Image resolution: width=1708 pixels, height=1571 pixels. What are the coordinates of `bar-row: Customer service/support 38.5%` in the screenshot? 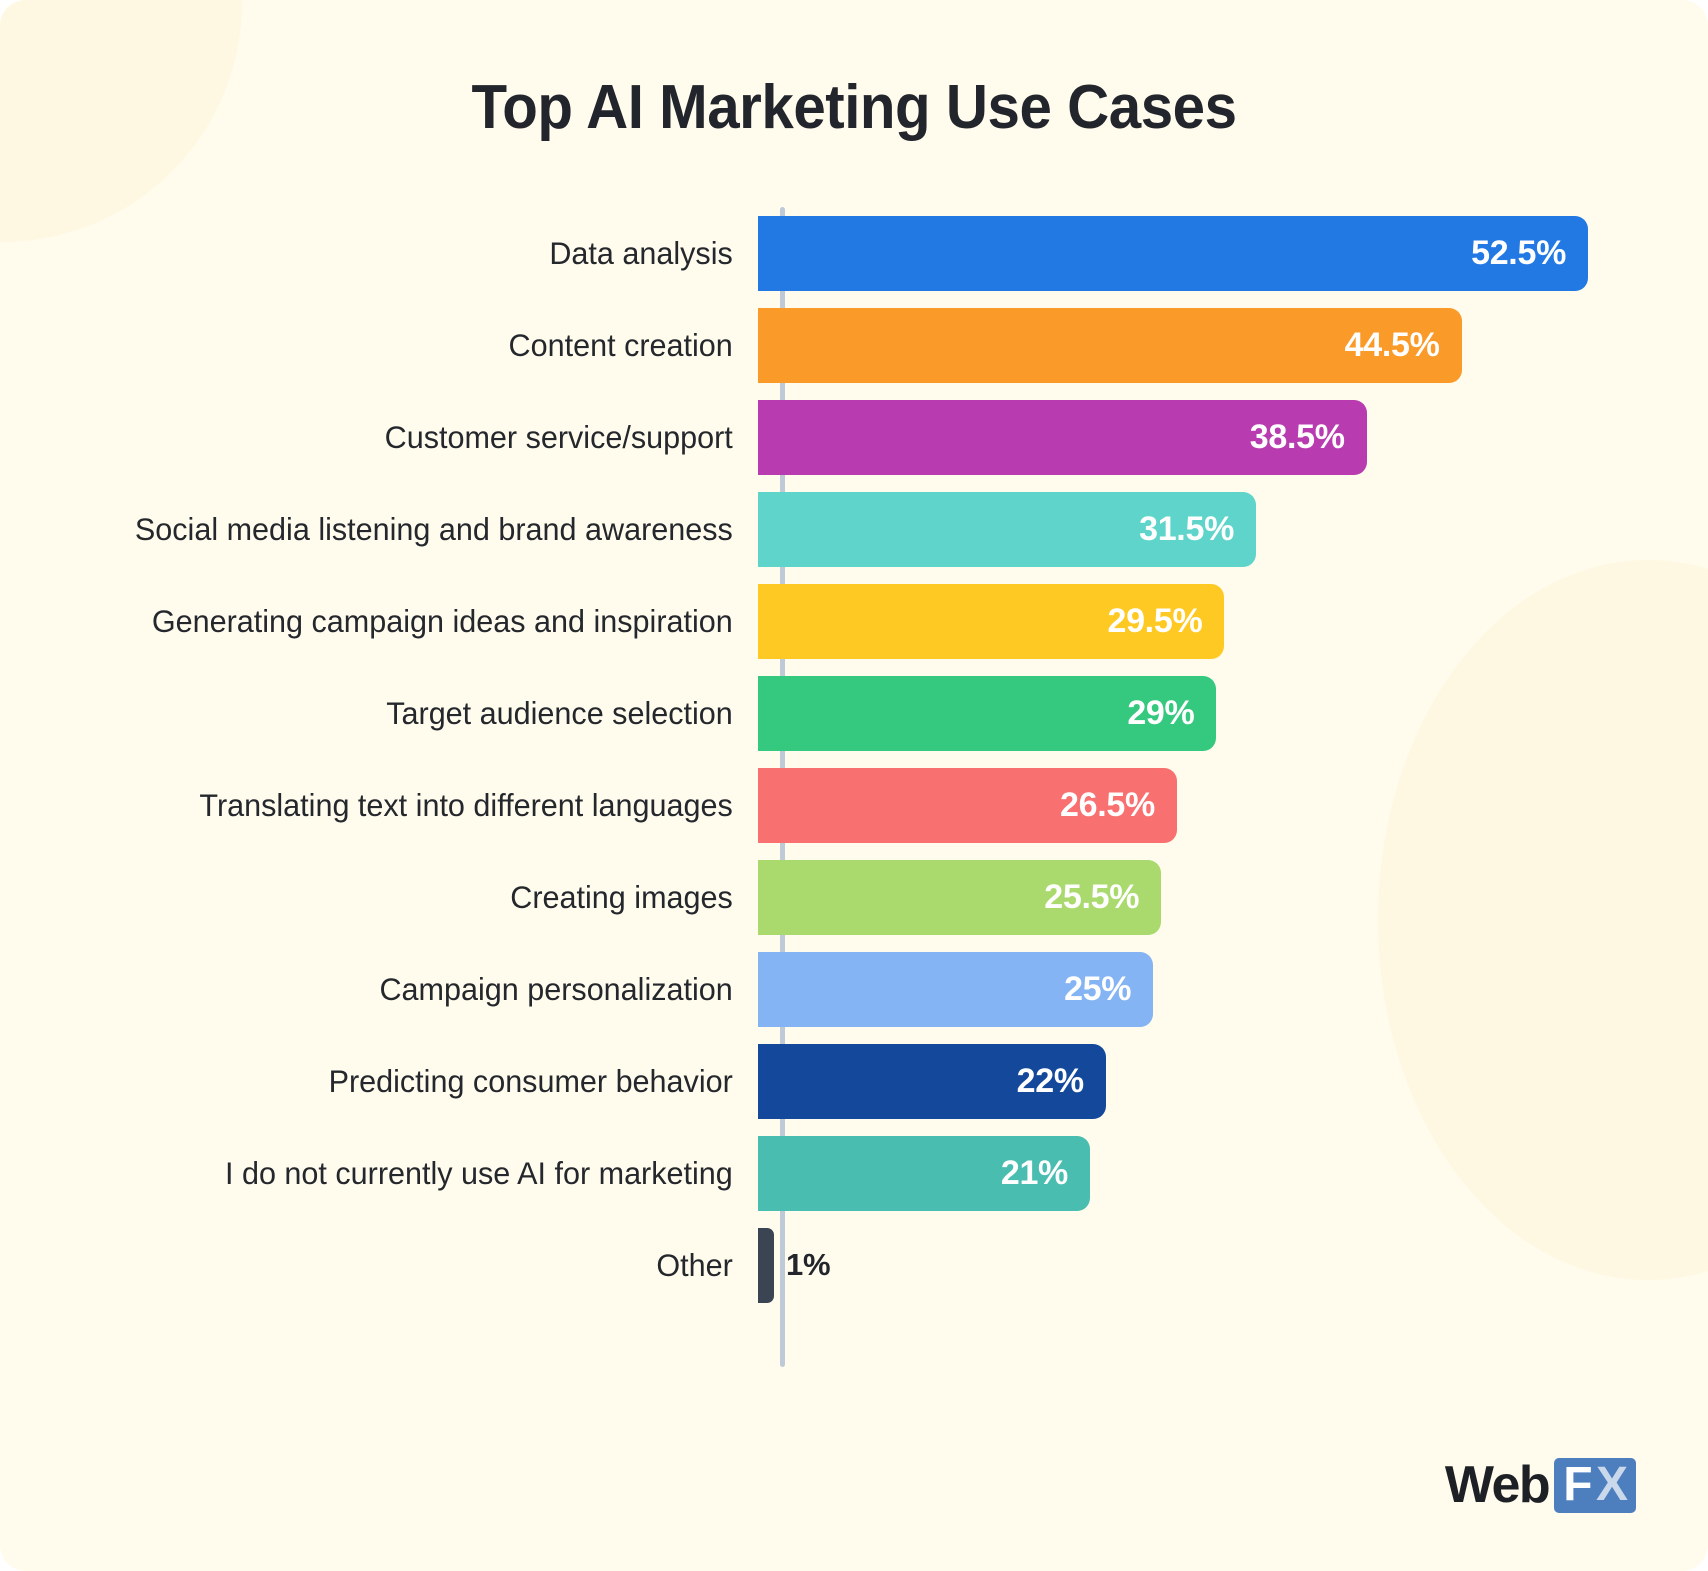 It's located at (854, 437).